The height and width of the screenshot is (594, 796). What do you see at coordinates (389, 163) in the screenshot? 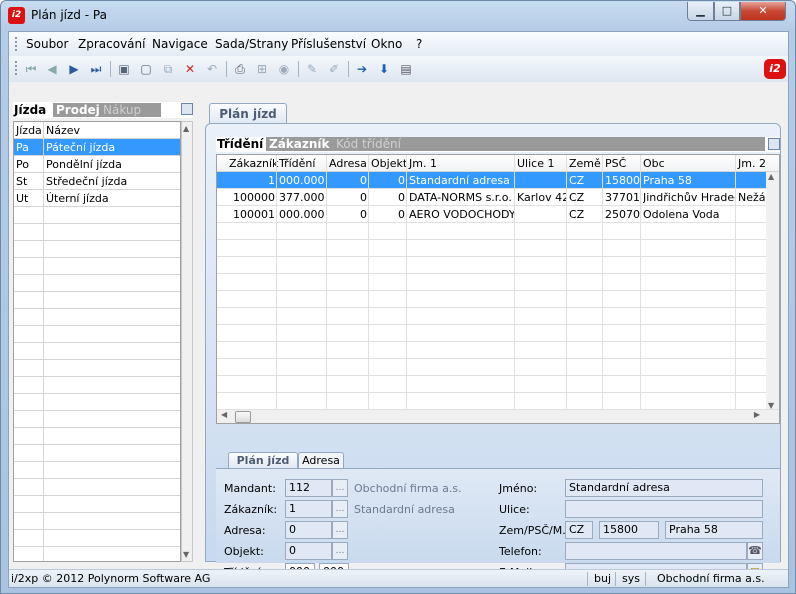
I see `column-header: Objekt` at bounding box center [389, 163].